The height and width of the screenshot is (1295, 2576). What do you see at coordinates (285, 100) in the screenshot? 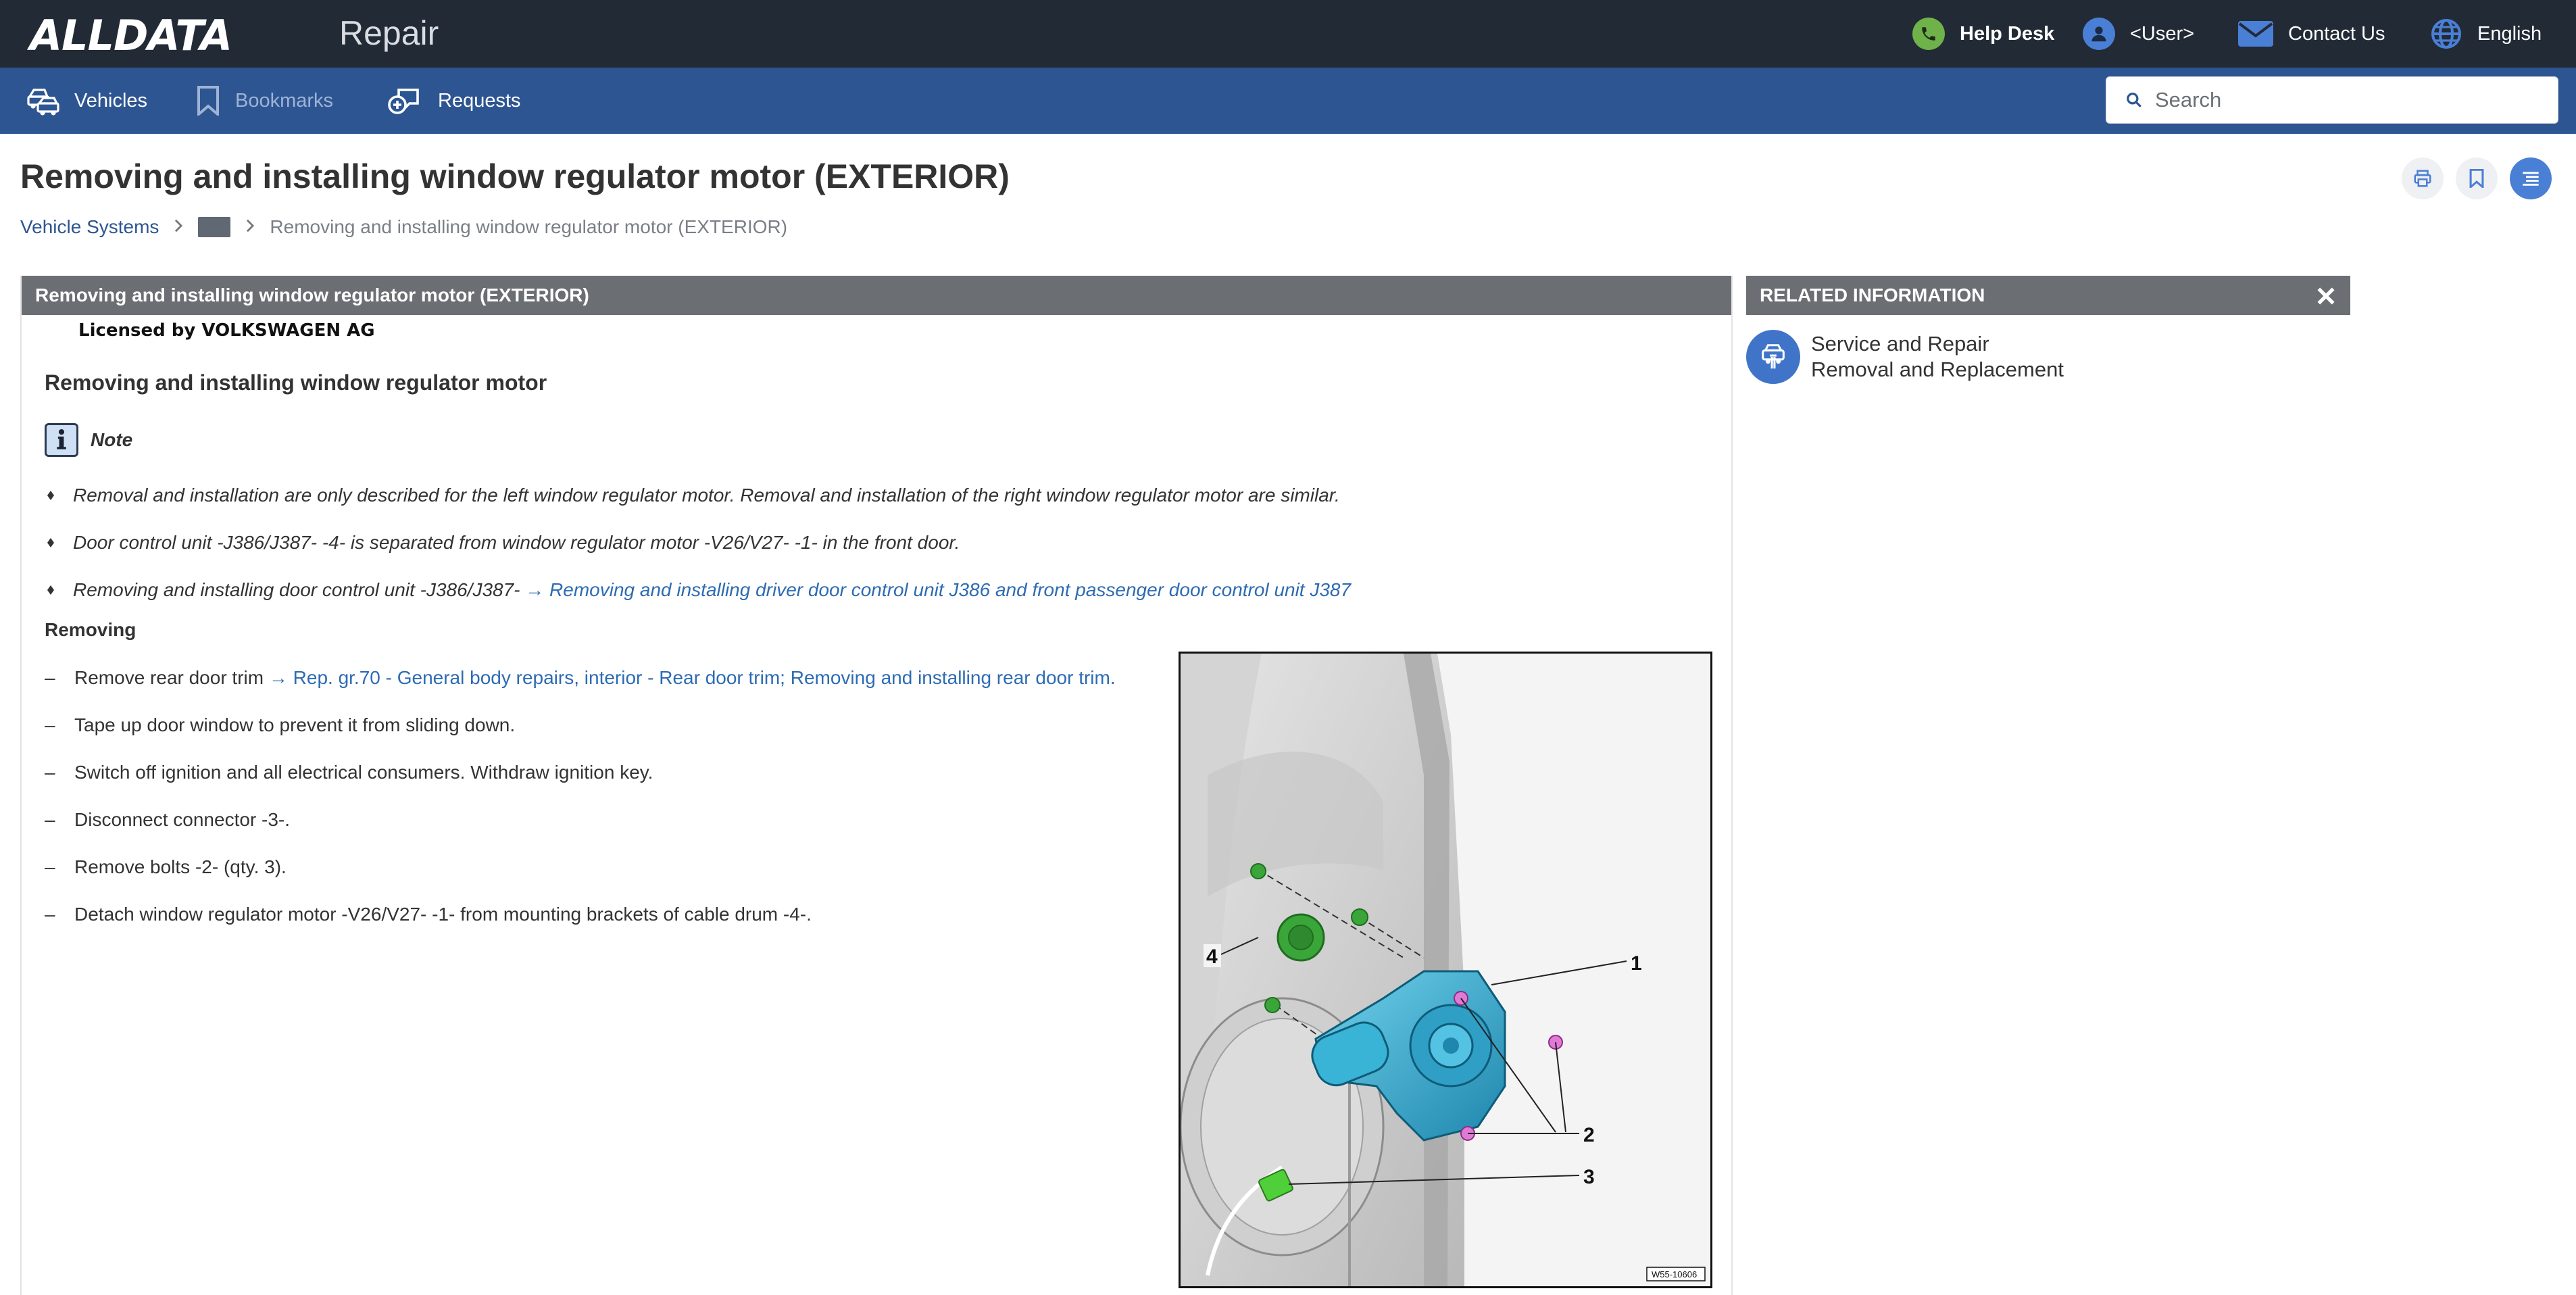
I see `nav-bookmarks-label: Bookmarks` at bounding box center [285, 100].